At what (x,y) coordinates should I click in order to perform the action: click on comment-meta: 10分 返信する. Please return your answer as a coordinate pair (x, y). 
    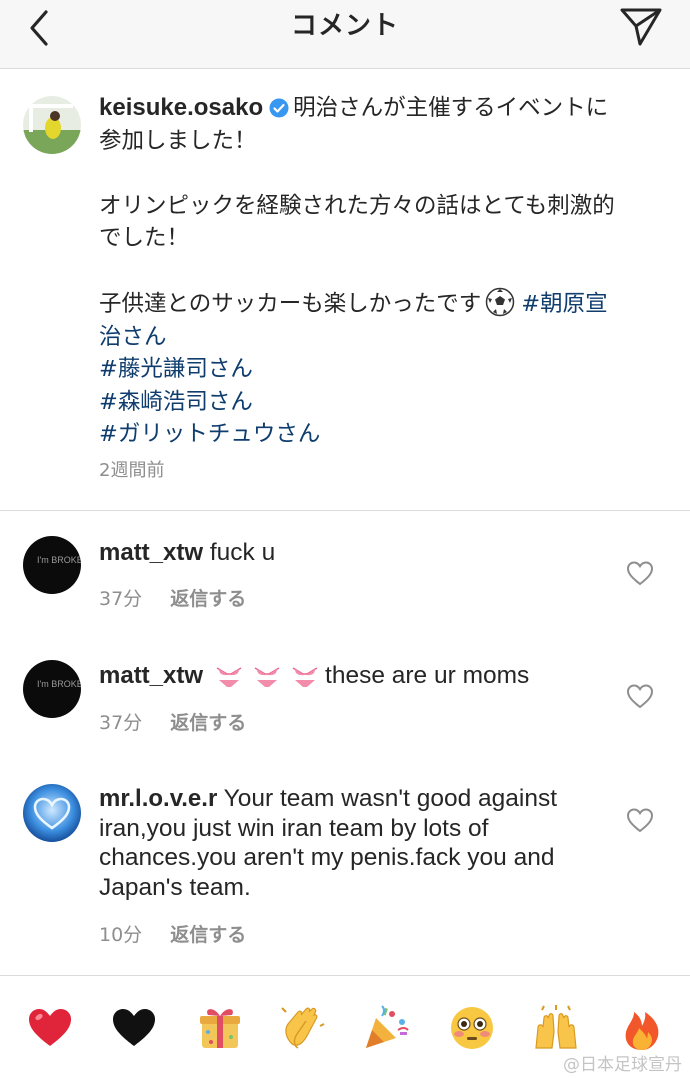
    Looking at the image, I should click on (172, 933).